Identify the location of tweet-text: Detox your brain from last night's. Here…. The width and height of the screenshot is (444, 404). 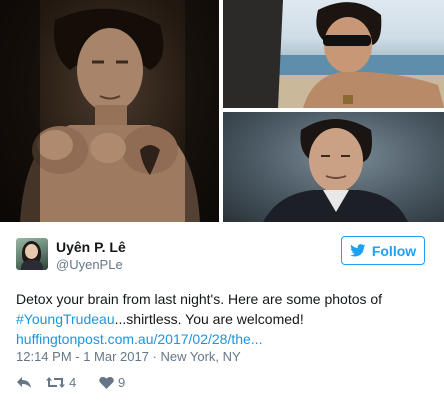
(222, 319).